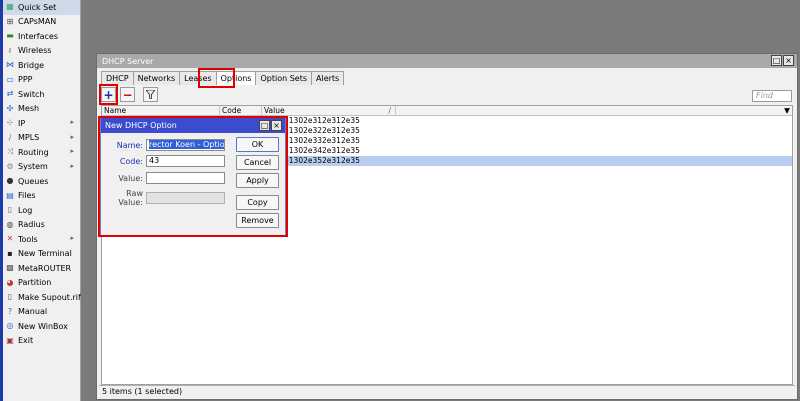  What do you see at coordinates (185, 198) in the screenshot?
I see `raw-value-field` at bounding box center [185, 198].